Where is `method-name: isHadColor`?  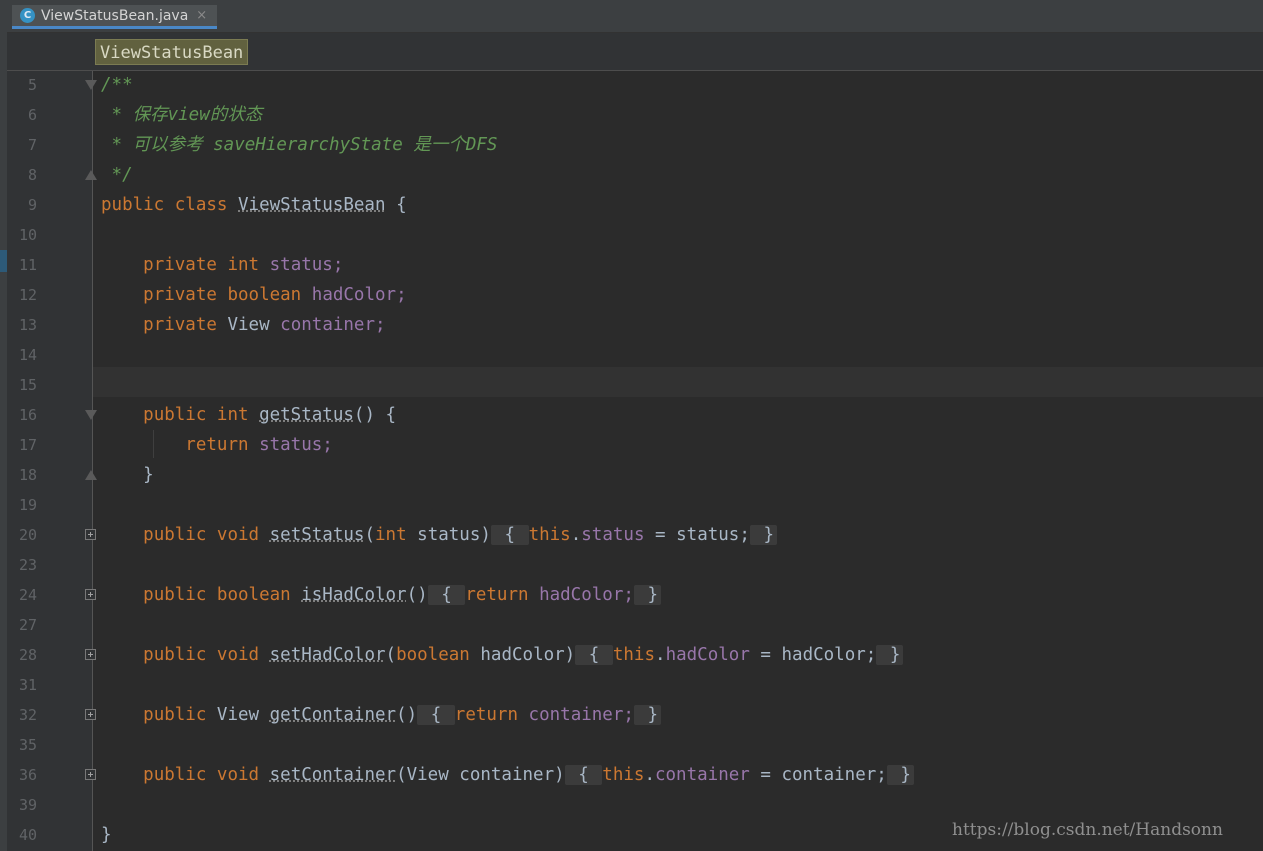
method-name: isHadColor is located at coordinates (354, 595).